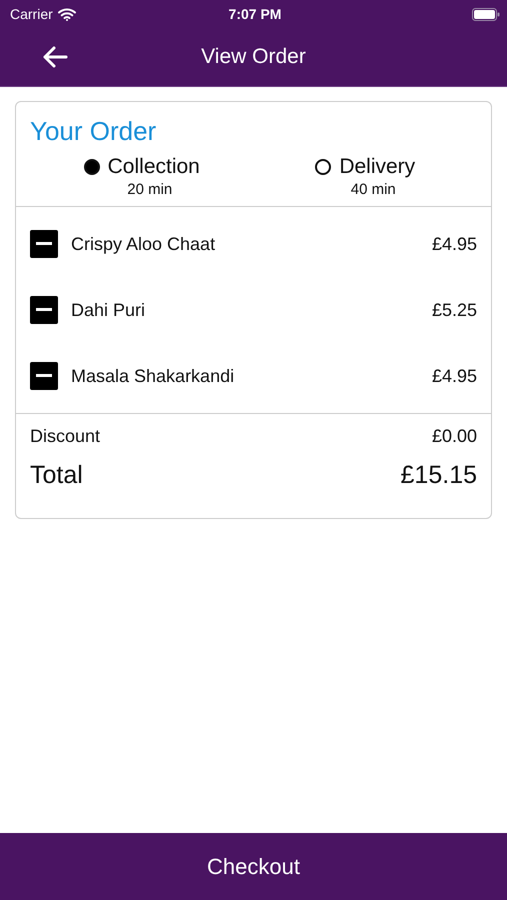 This screenshot has width=507, height=900. I want to click on item-name: Crispy Aloo Chaat, so click(143, 244).